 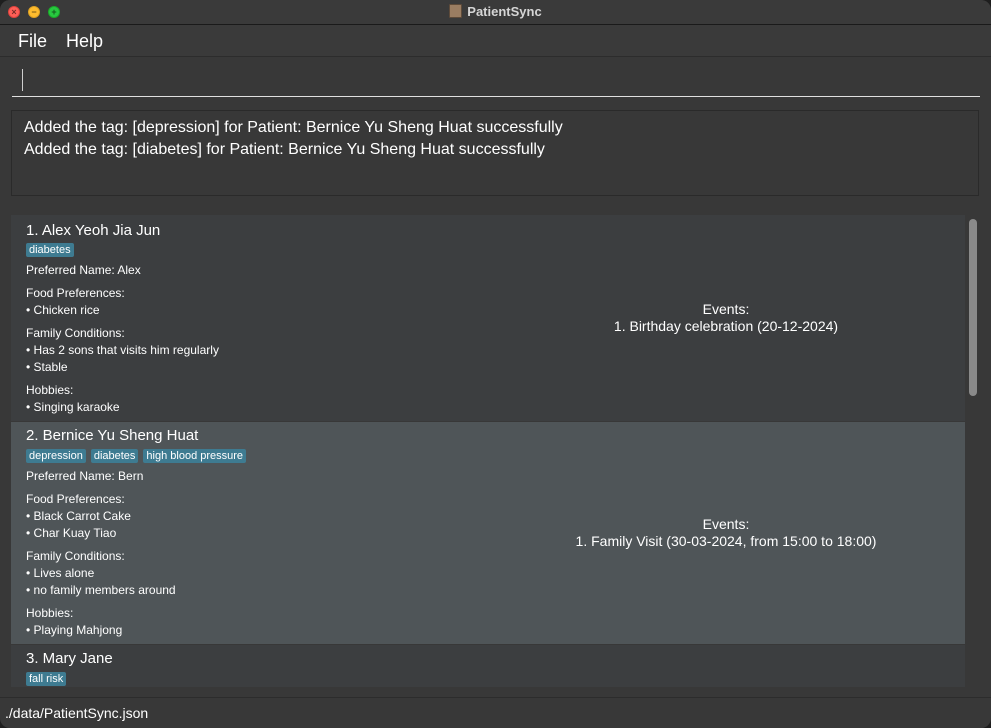 I want to click on window-title-area: PatientSync, so click(x=495, y=12).